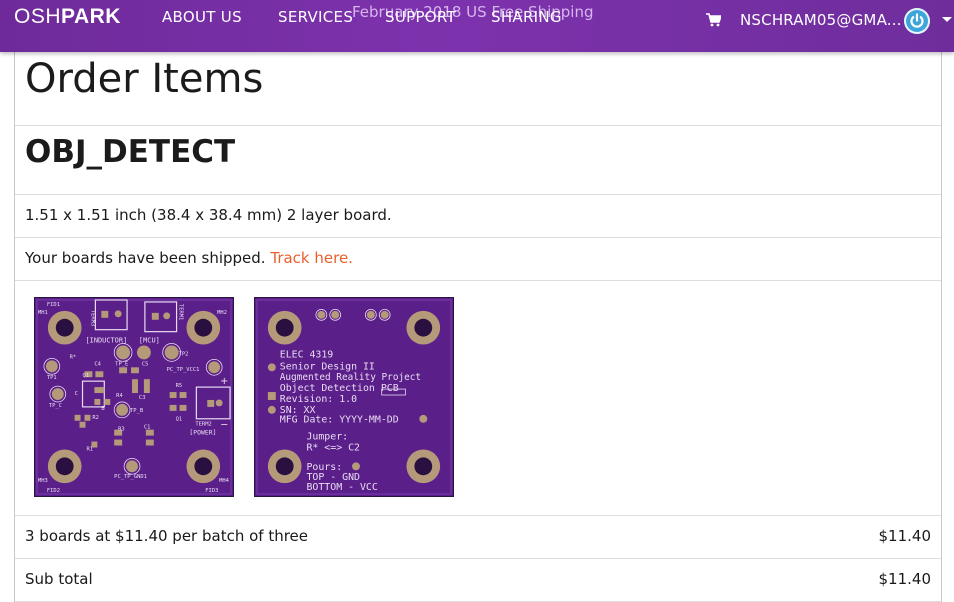 This screenshot has width=954, height=602. I want to click on silk-label: TP_C, so click(55, 406).